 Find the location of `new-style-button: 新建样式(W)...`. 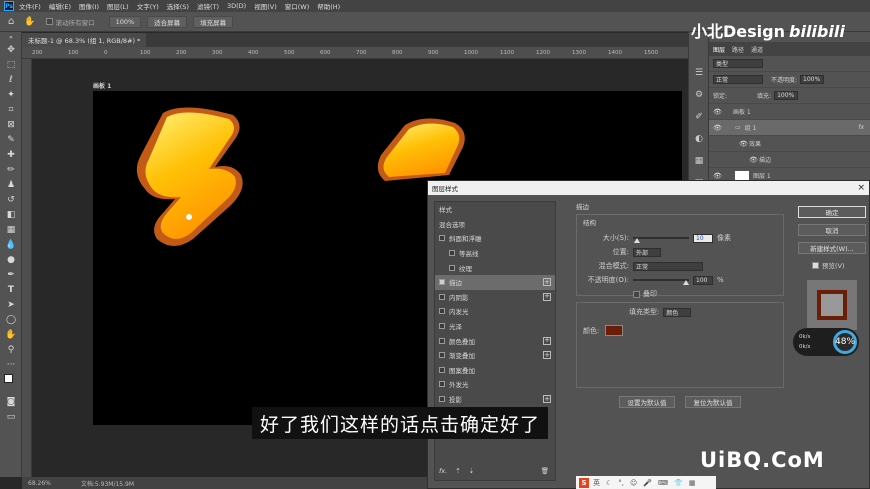

new-style-button: 新建样式(W)... is located at coordinates (832, 248).